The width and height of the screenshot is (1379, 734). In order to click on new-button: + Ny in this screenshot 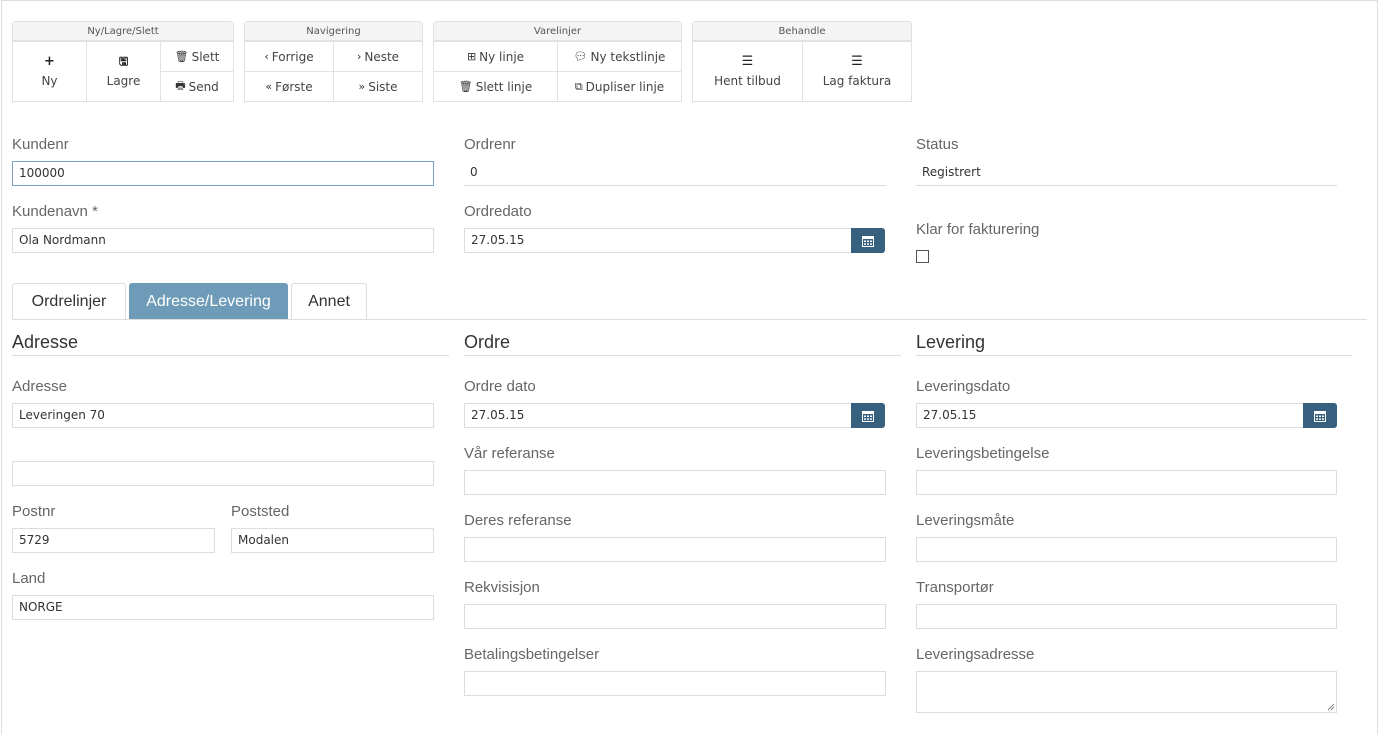, I will do `click(49, 71)`.